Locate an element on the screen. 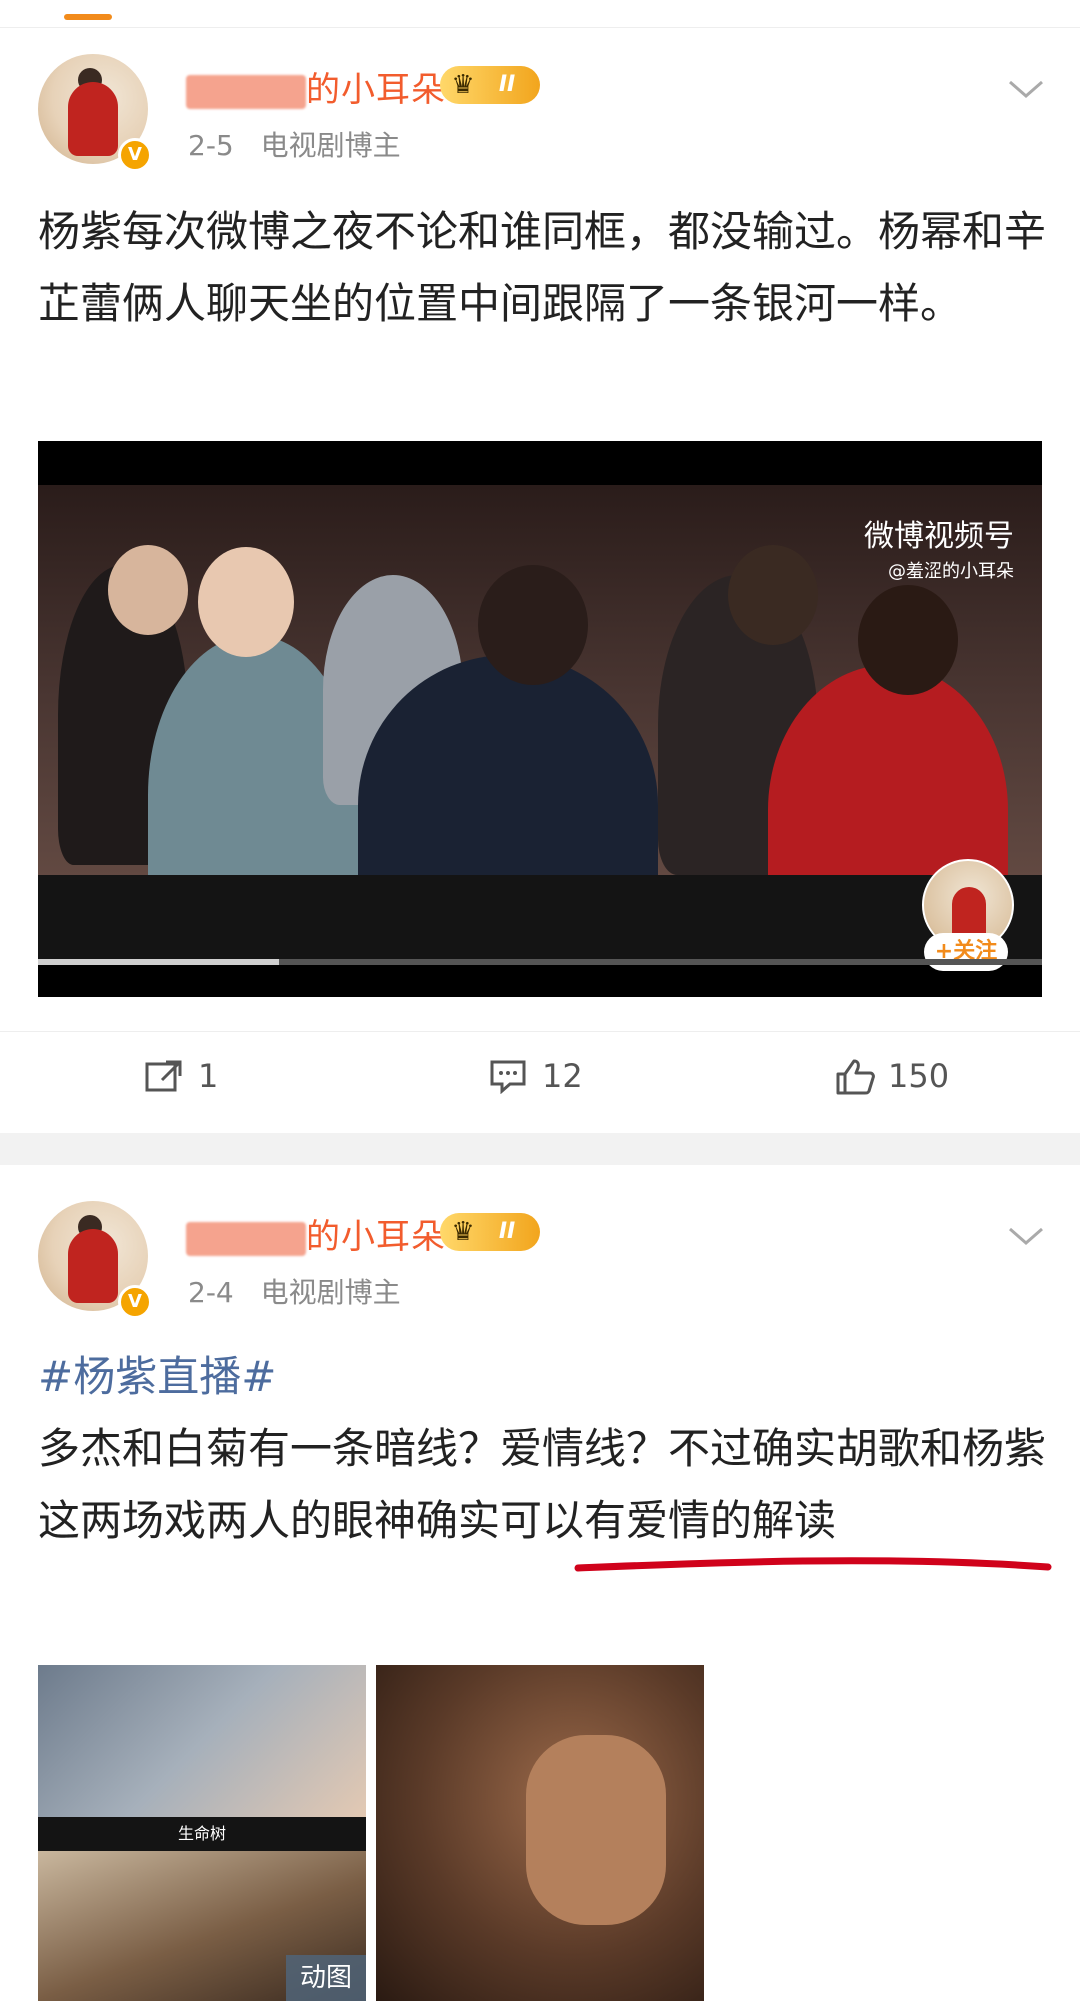 The image size is (1080, 2001). video-progress-fill is located at coordinates (158, 962).